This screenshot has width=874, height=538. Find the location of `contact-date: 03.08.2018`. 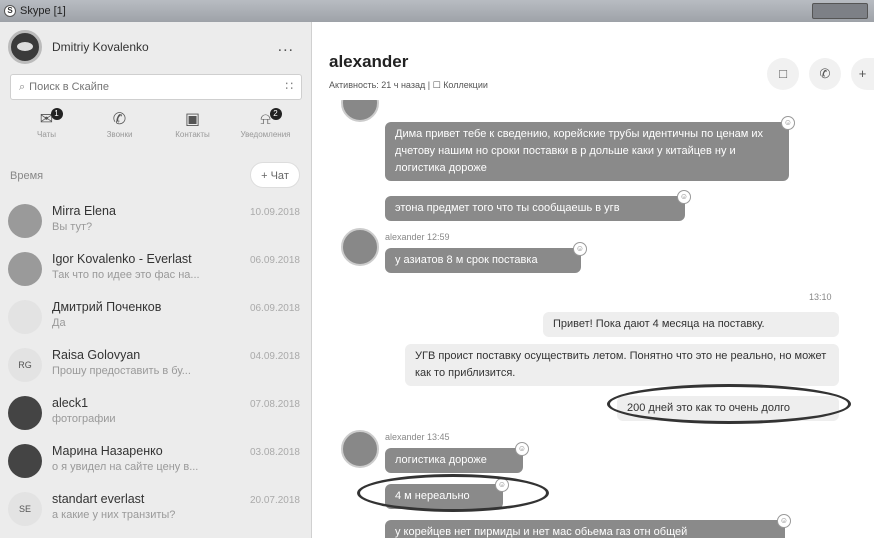

contact-date: 03.08.2018 is located at coordinates (274, 452).